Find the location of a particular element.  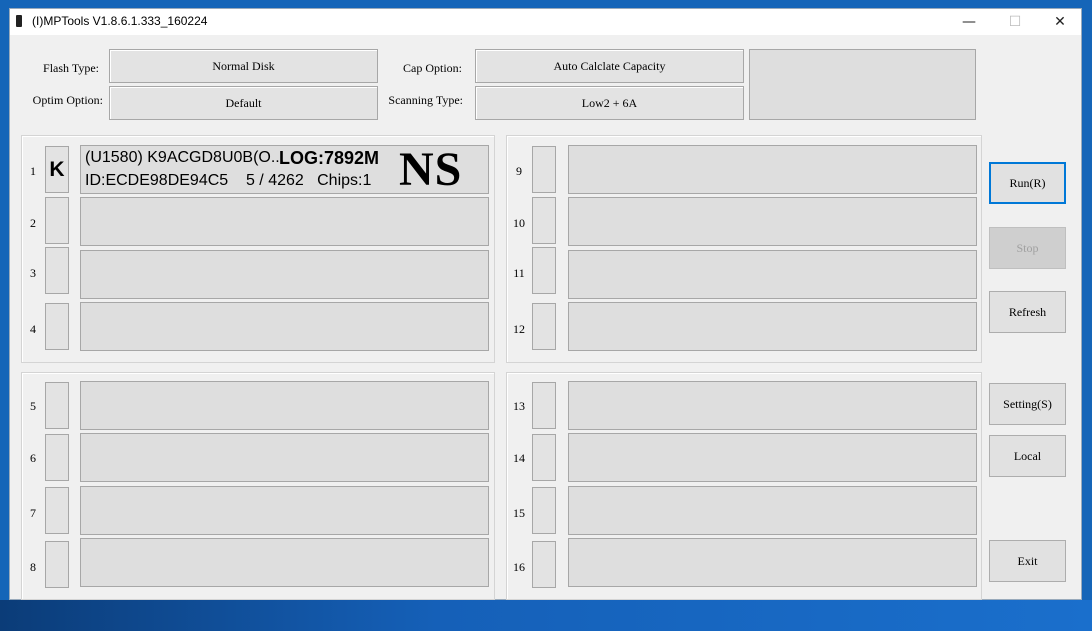

port-status-badge: NS is located at coordinates (431, 169).